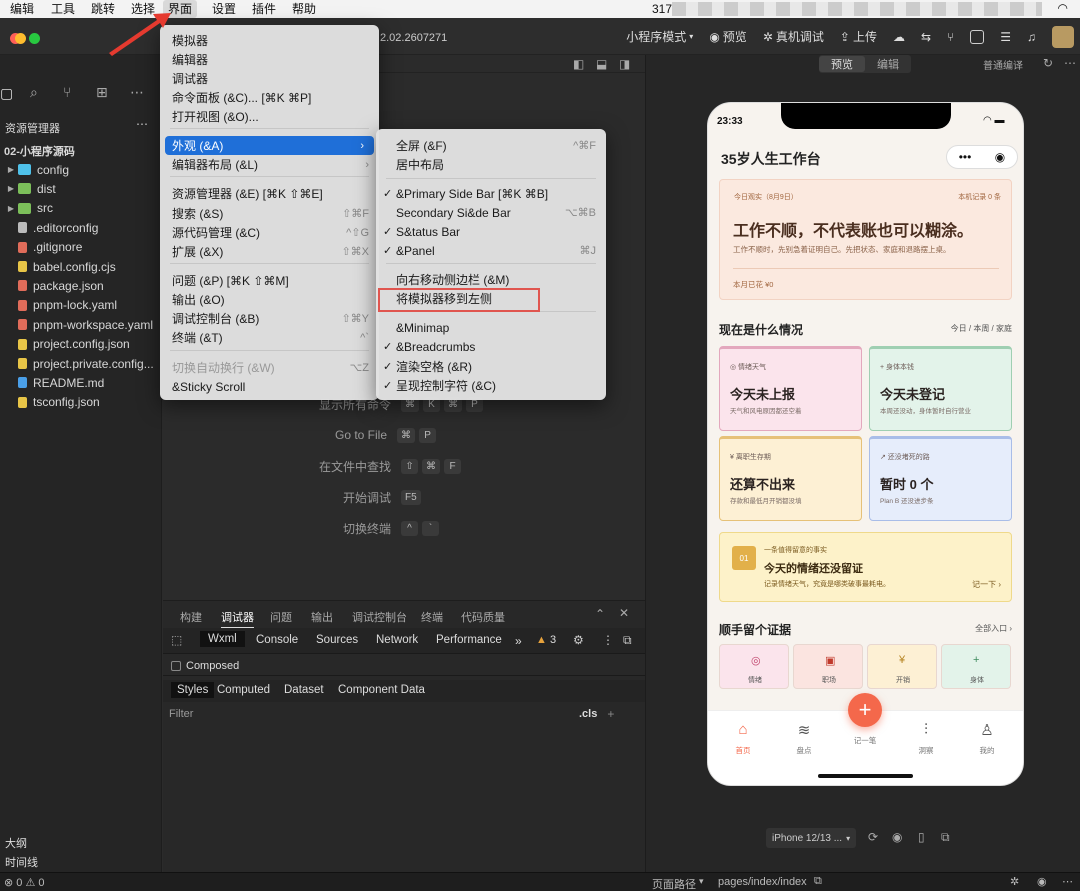 Image resolution: width=1080 pixels, height=891 pixels. What do you see at coordinates (897, 837) in the screenshot?
I see `record-icon: ◉` at bounding box center [897, 837].